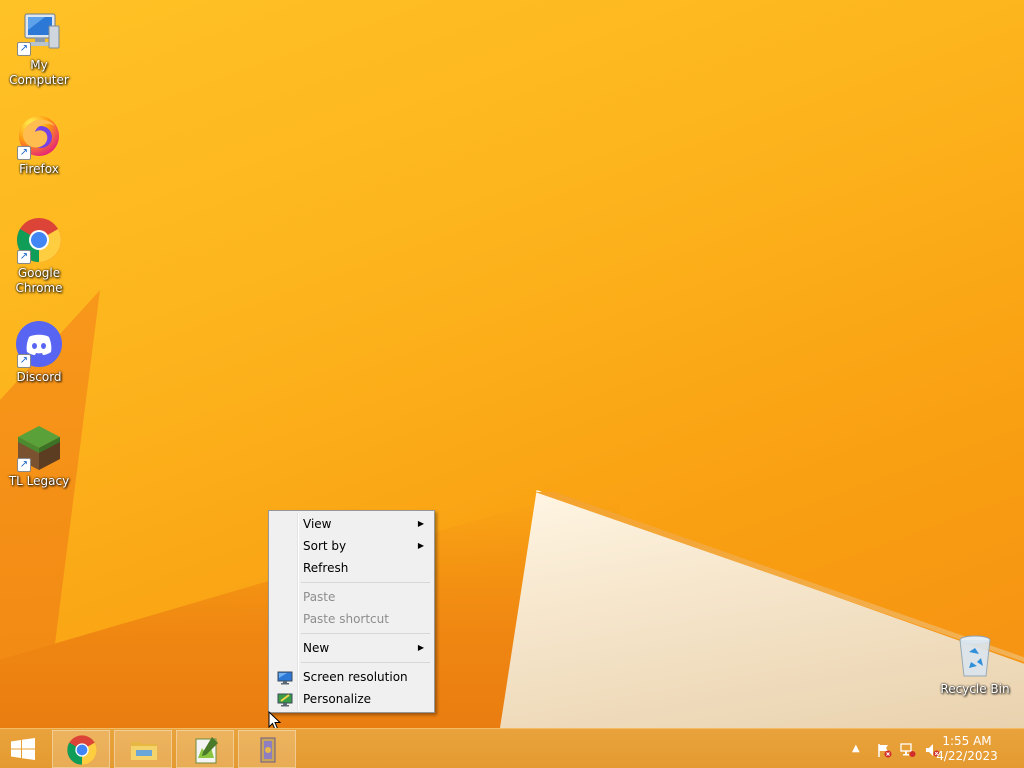  Describe the element at coordinates (39, 448) in the screenshot. I see `minecraft-grass-block-icon: ↗` at that location.